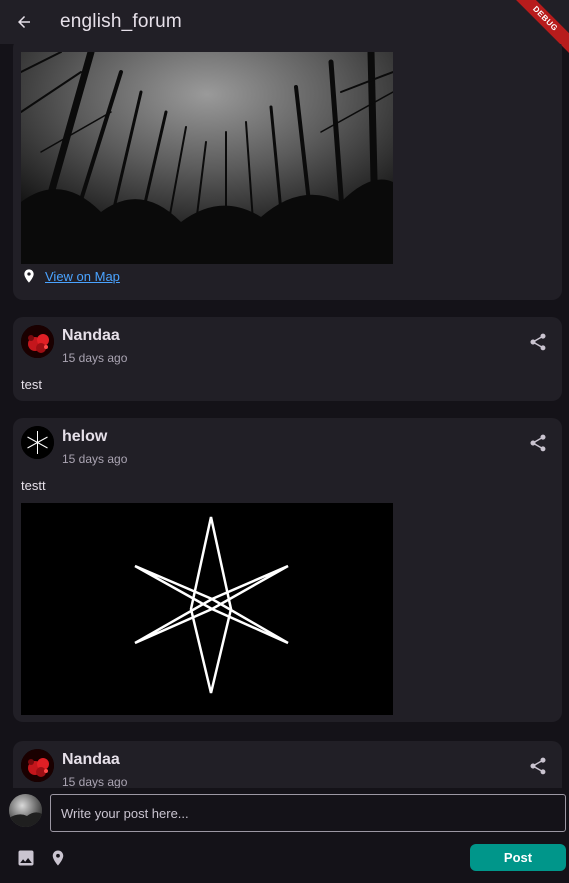  I want to click on composer-bar: Post, so click(284, 835).